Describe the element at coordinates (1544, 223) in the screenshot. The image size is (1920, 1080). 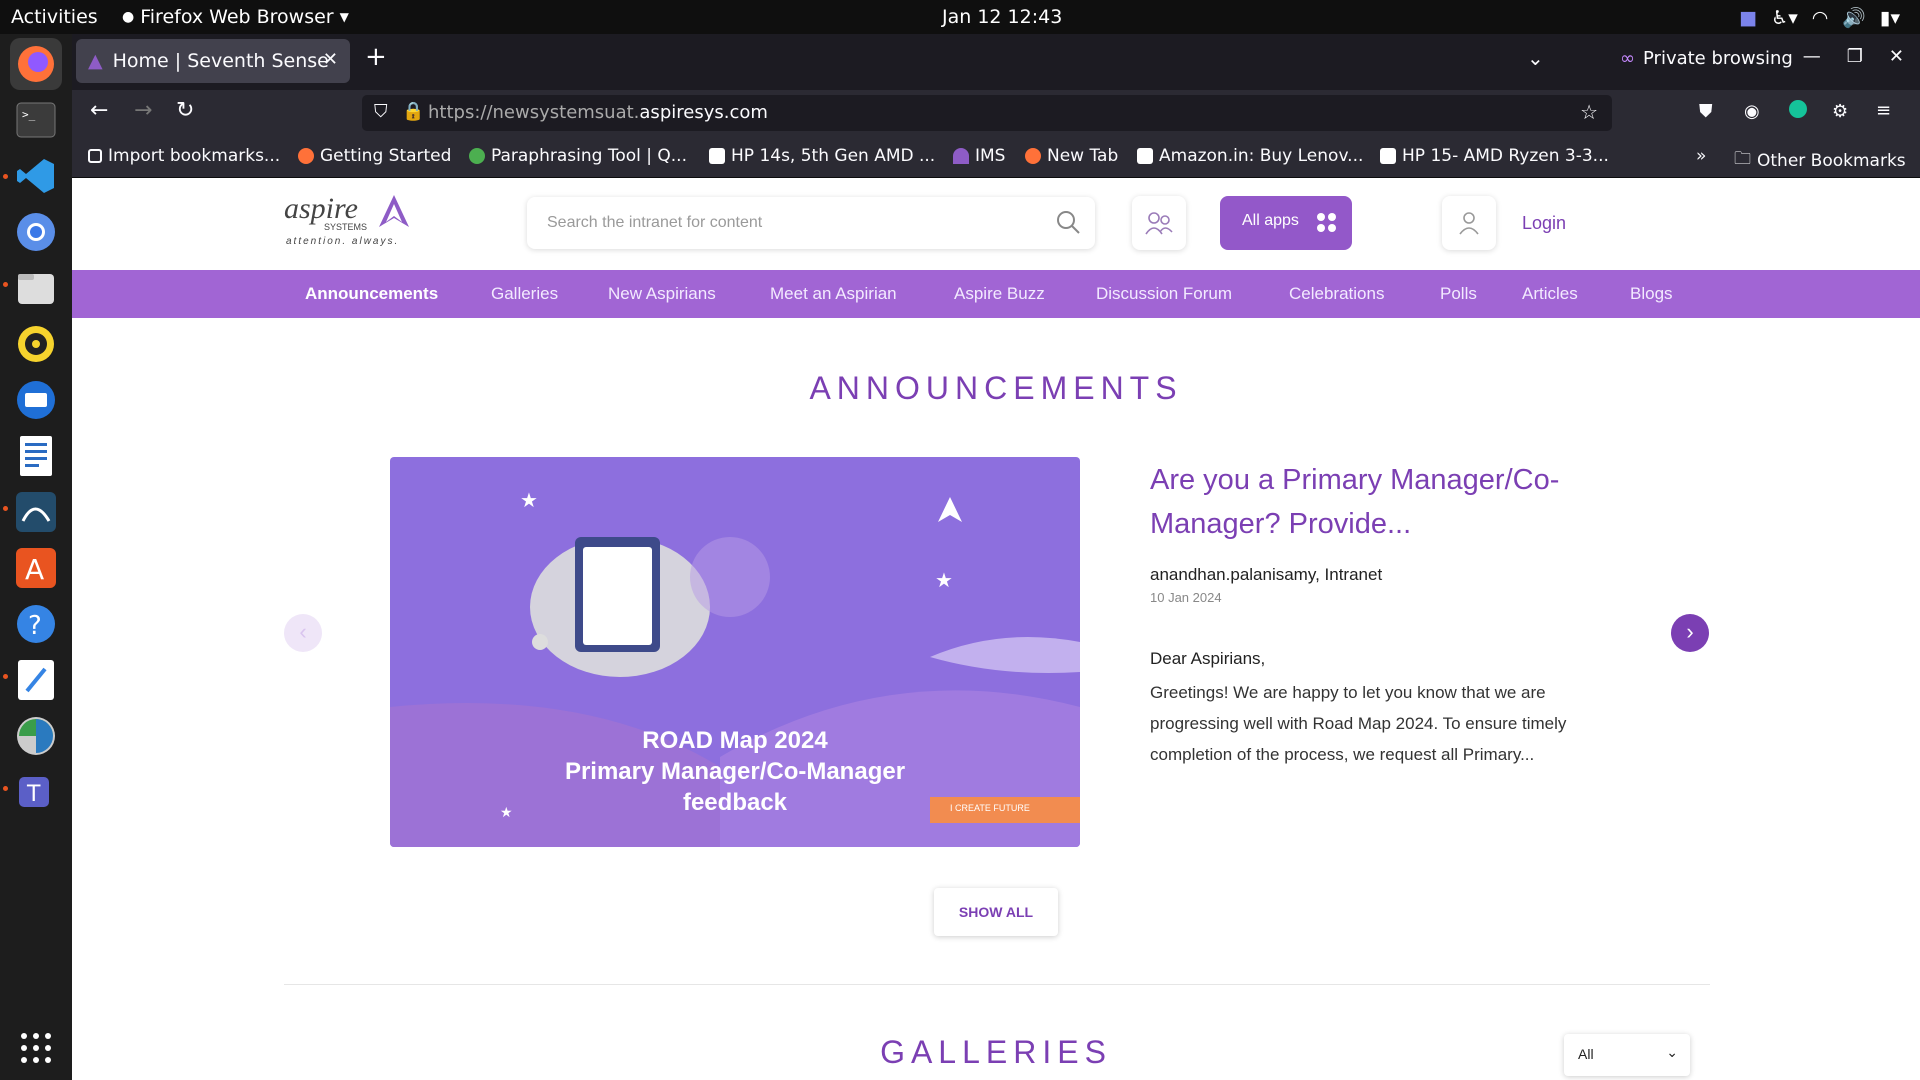
I see `login-link: Login` at that location.